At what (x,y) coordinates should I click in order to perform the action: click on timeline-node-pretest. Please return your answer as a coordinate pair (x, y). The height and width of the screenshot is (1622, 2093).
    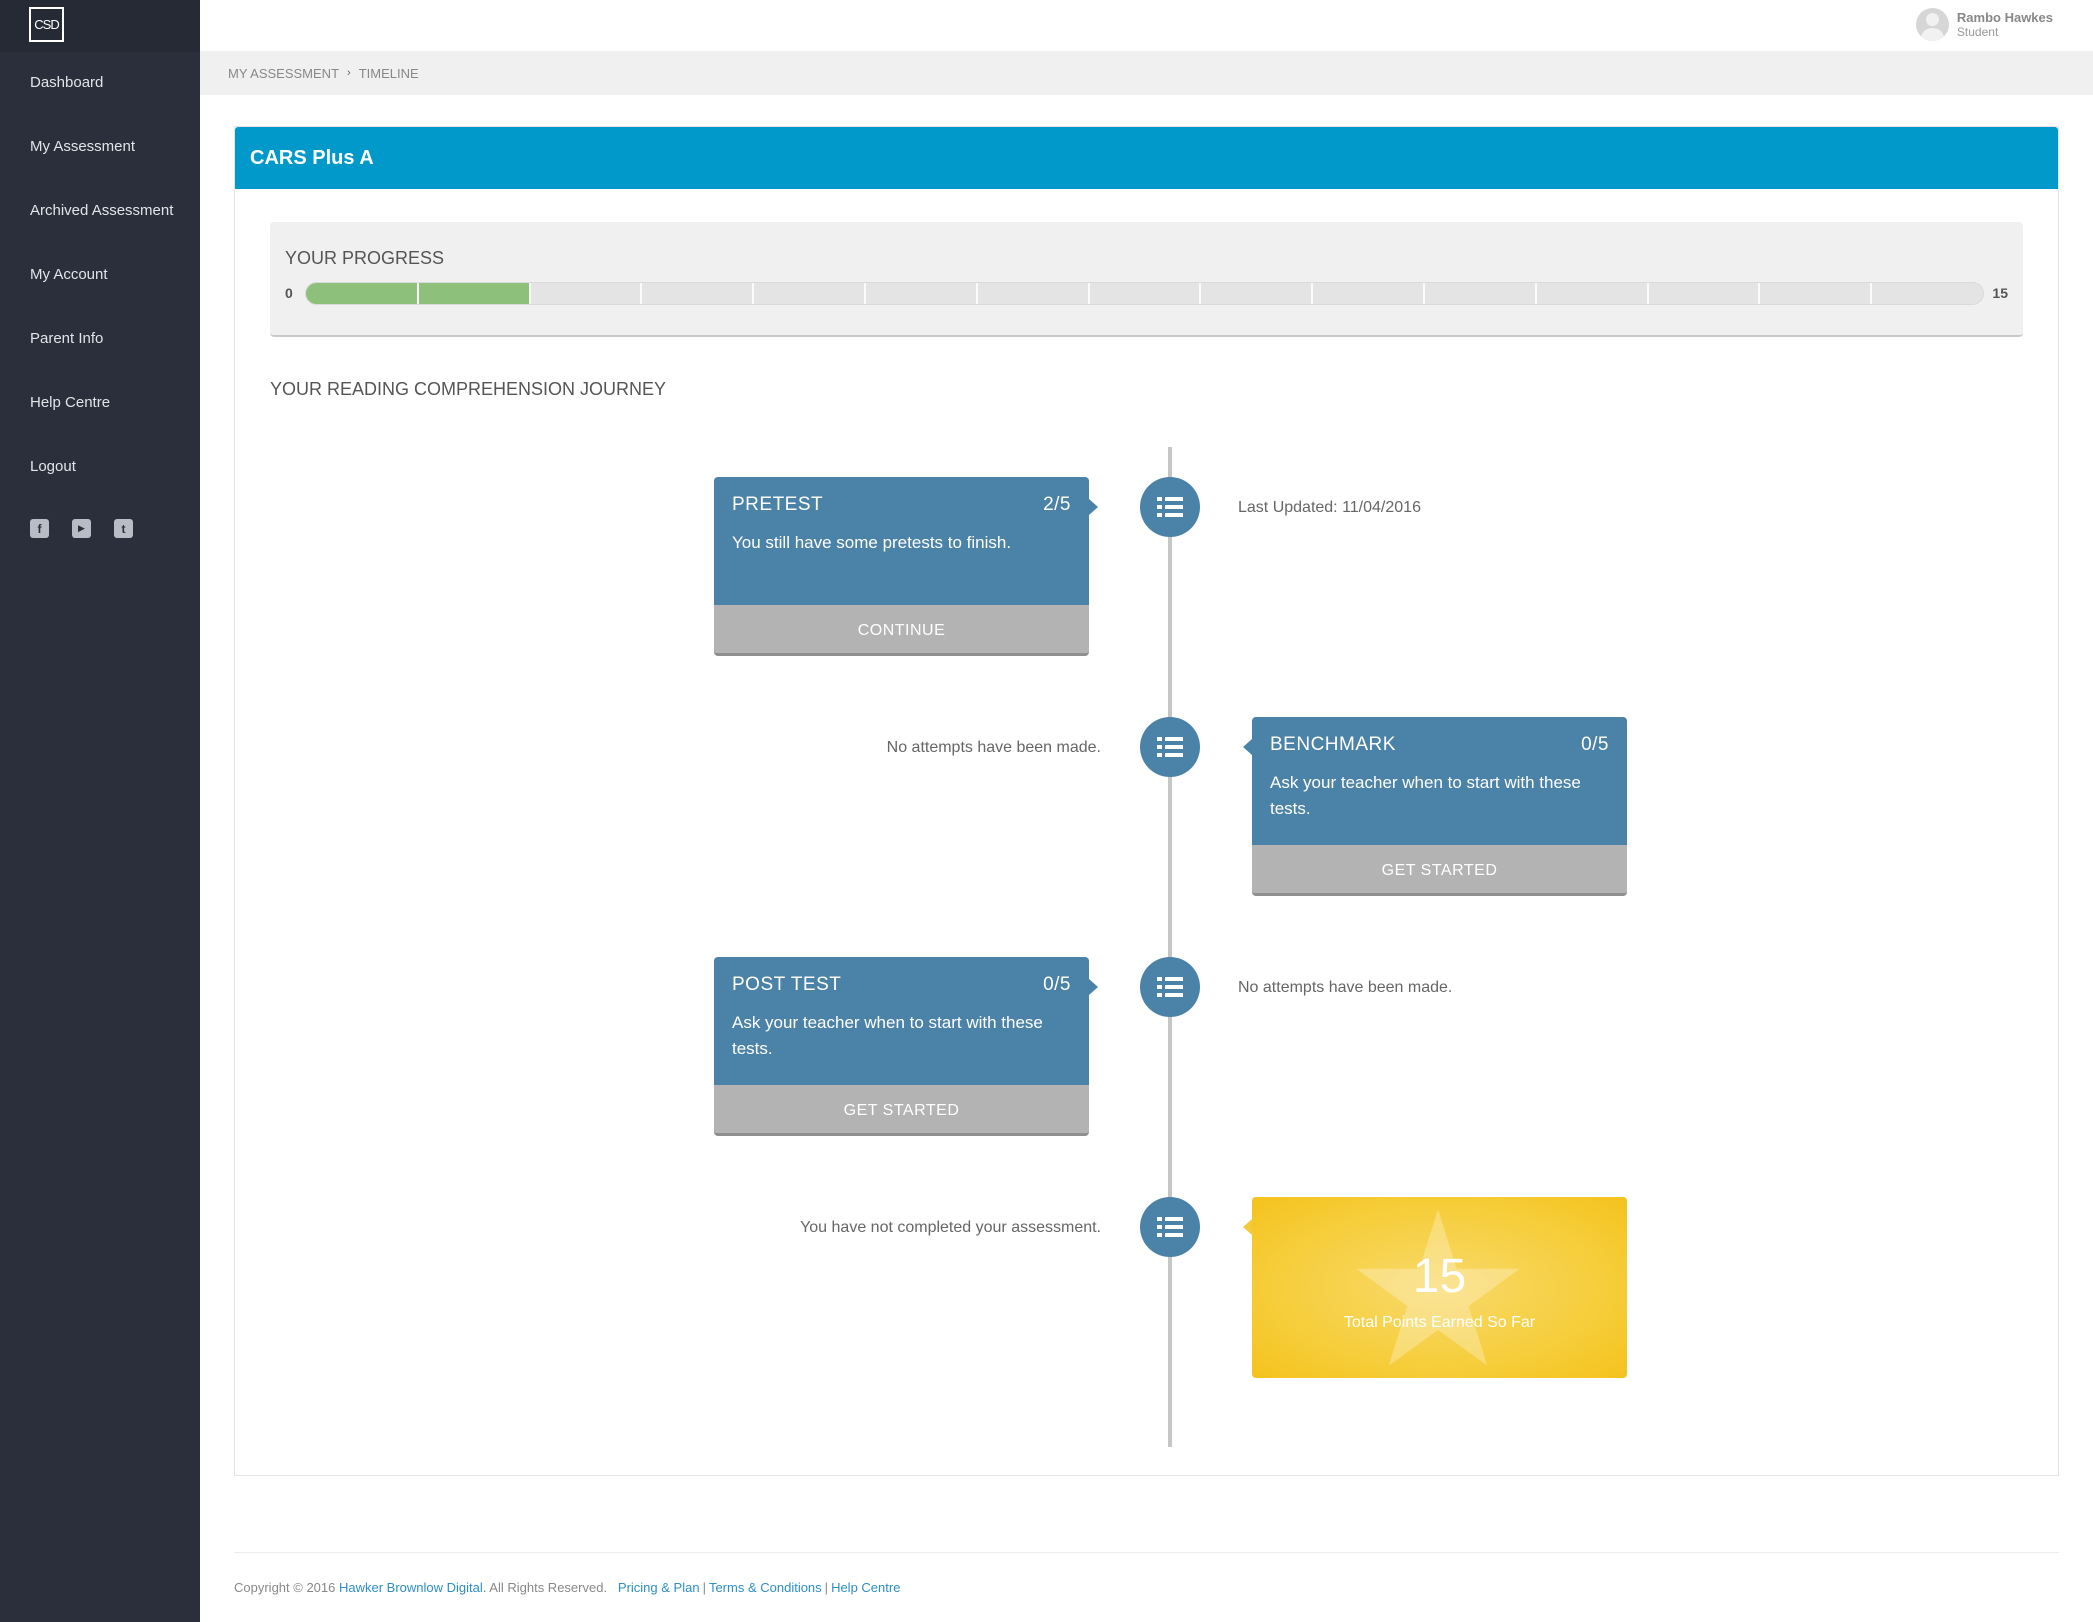
    Looking at the image, I should click on (1170, 507).